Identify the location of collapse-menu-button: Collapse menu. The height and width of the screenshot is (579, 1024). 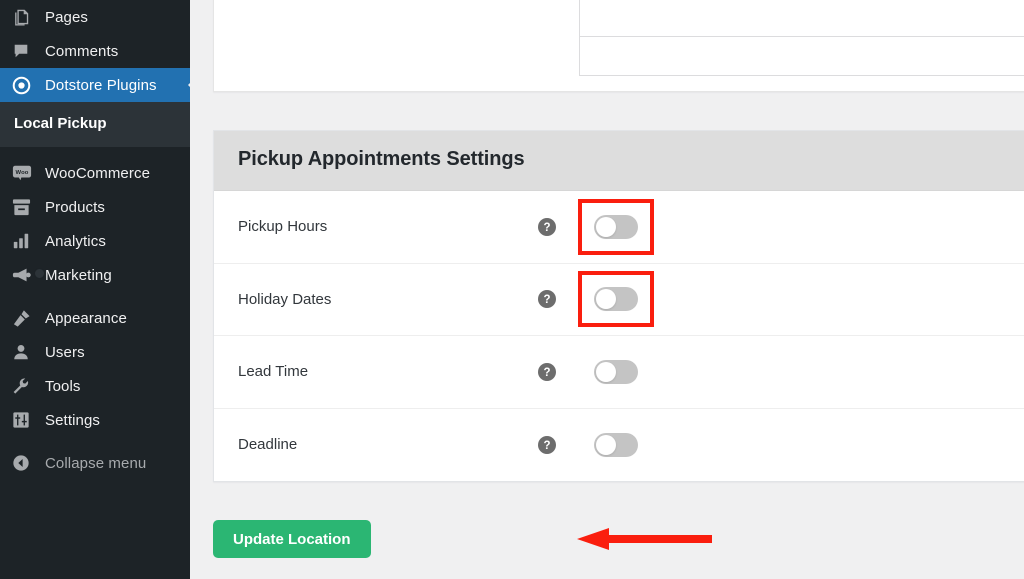
(95, 463).